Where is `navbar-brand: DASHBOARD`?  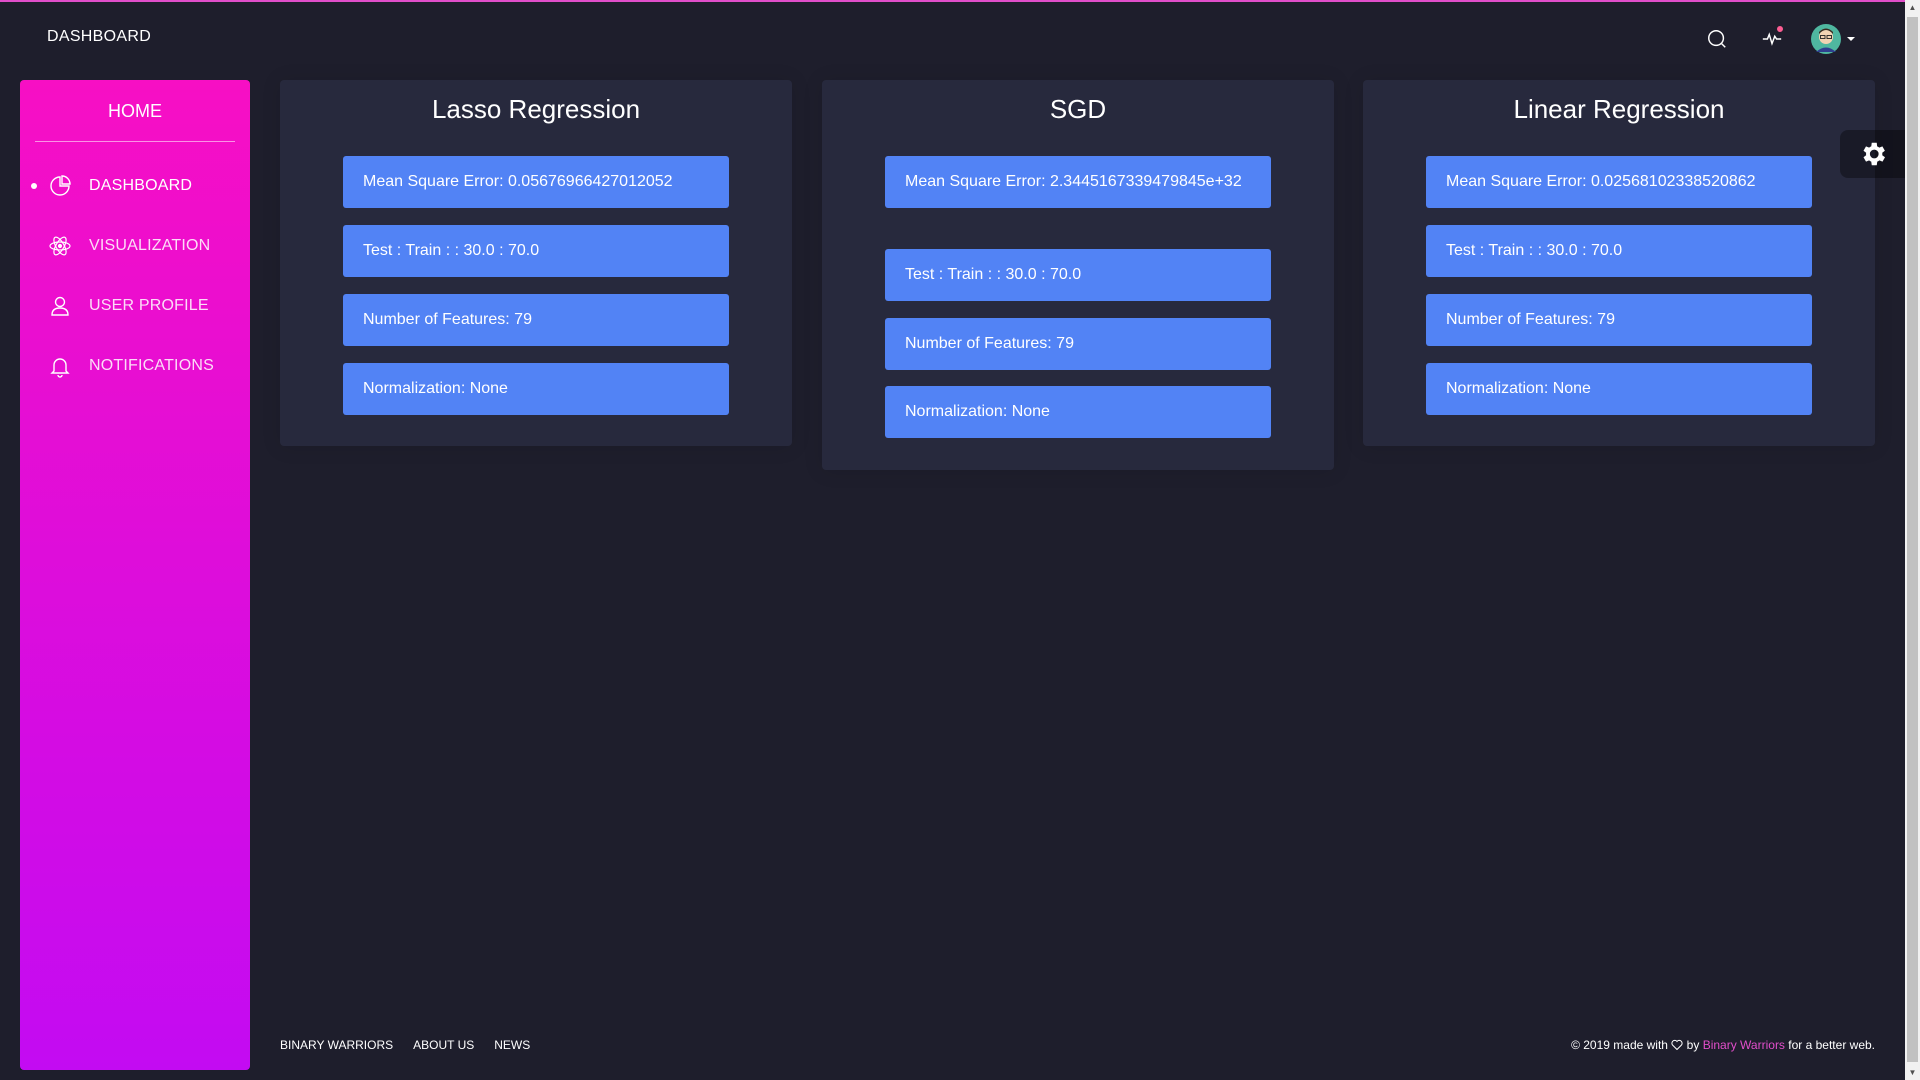
navbar-brand: DASHBOARD is located at coordinates (99, 37).